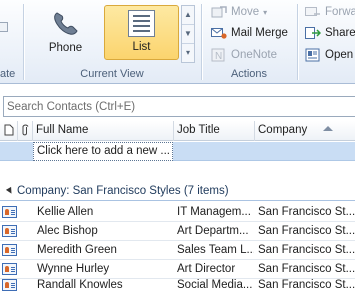 The height and width of the screenshot is (294, 355). I want to click on onenote-label: OneNote, so click(254, 55).